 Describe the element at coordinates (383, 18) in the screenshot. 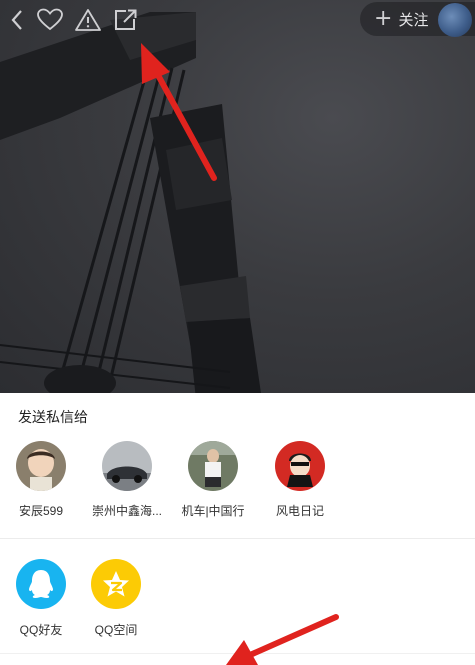

I see `plus-icon: +` at that location.